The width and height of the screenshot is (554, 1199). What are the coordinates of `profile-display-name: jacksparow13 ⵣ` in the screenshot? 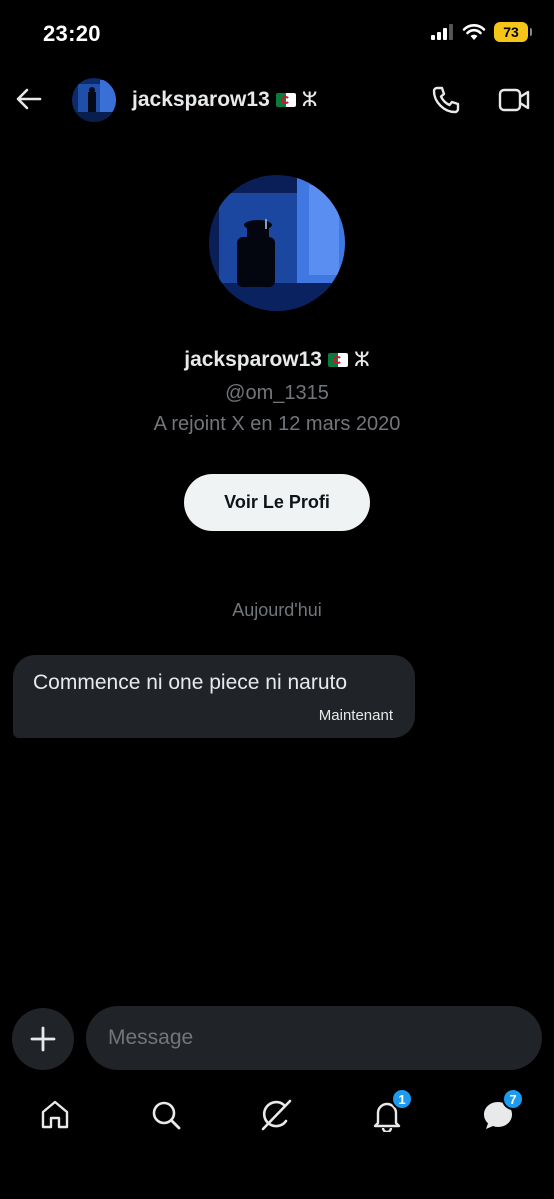 It's located at (277, 359).